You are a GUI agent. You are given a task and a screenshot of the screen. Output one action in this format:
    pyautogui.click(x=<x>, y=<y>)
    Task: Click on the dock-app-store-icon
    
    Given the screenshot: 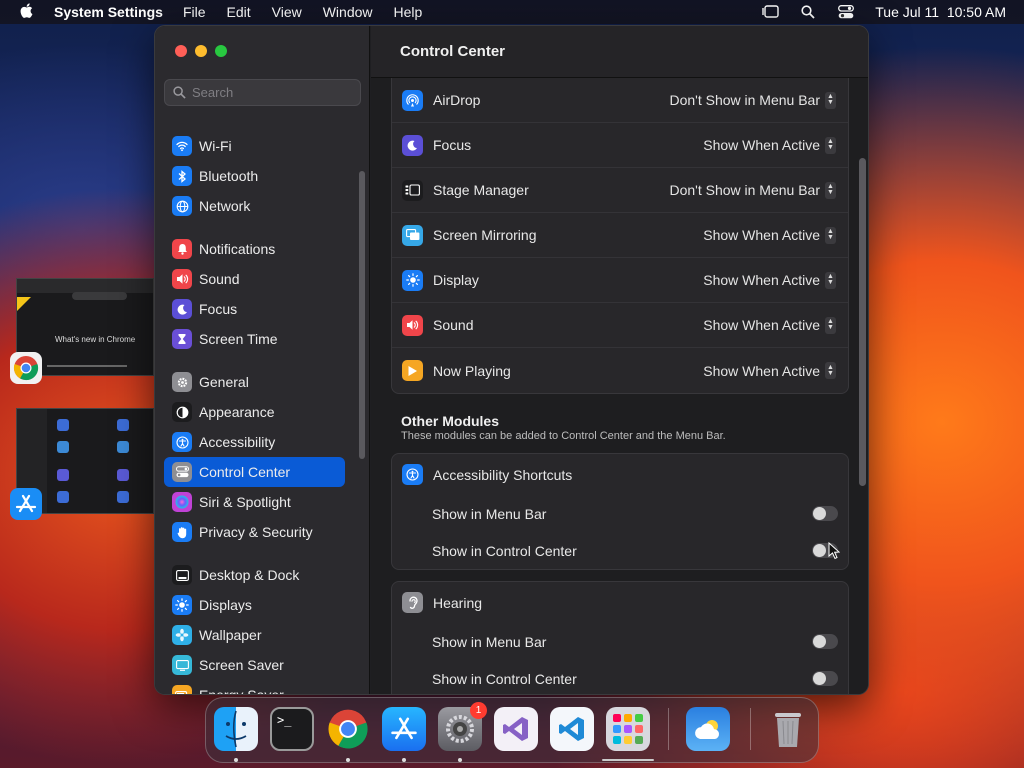 What is the action you would take?
    pyautogui.click(x=404, y=729)
    